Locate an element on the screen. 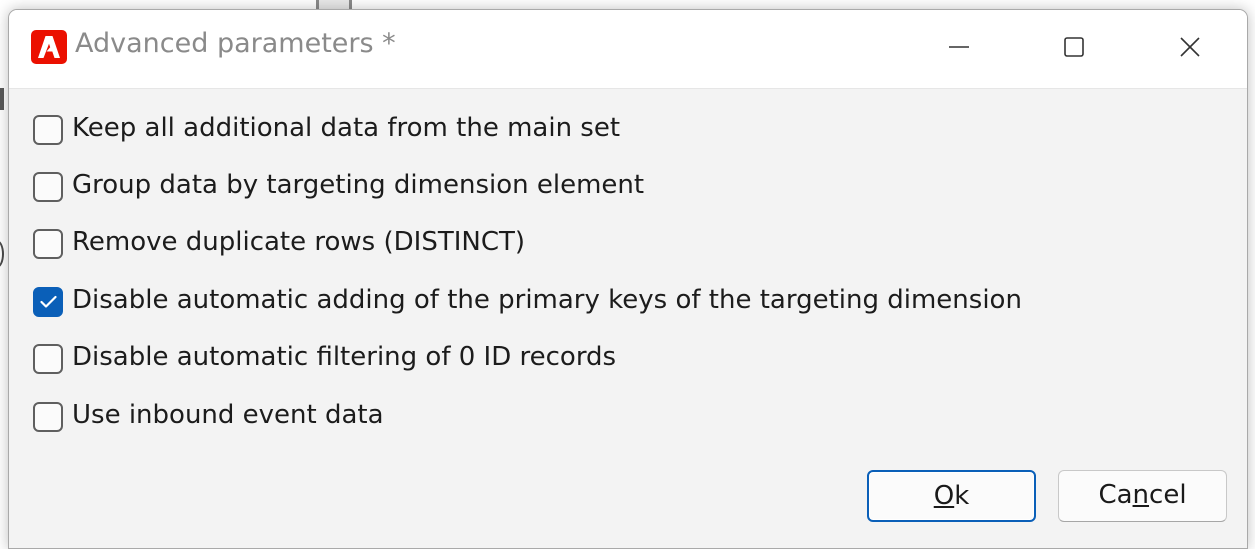  close-icon is located at coordinates (1190, 47).